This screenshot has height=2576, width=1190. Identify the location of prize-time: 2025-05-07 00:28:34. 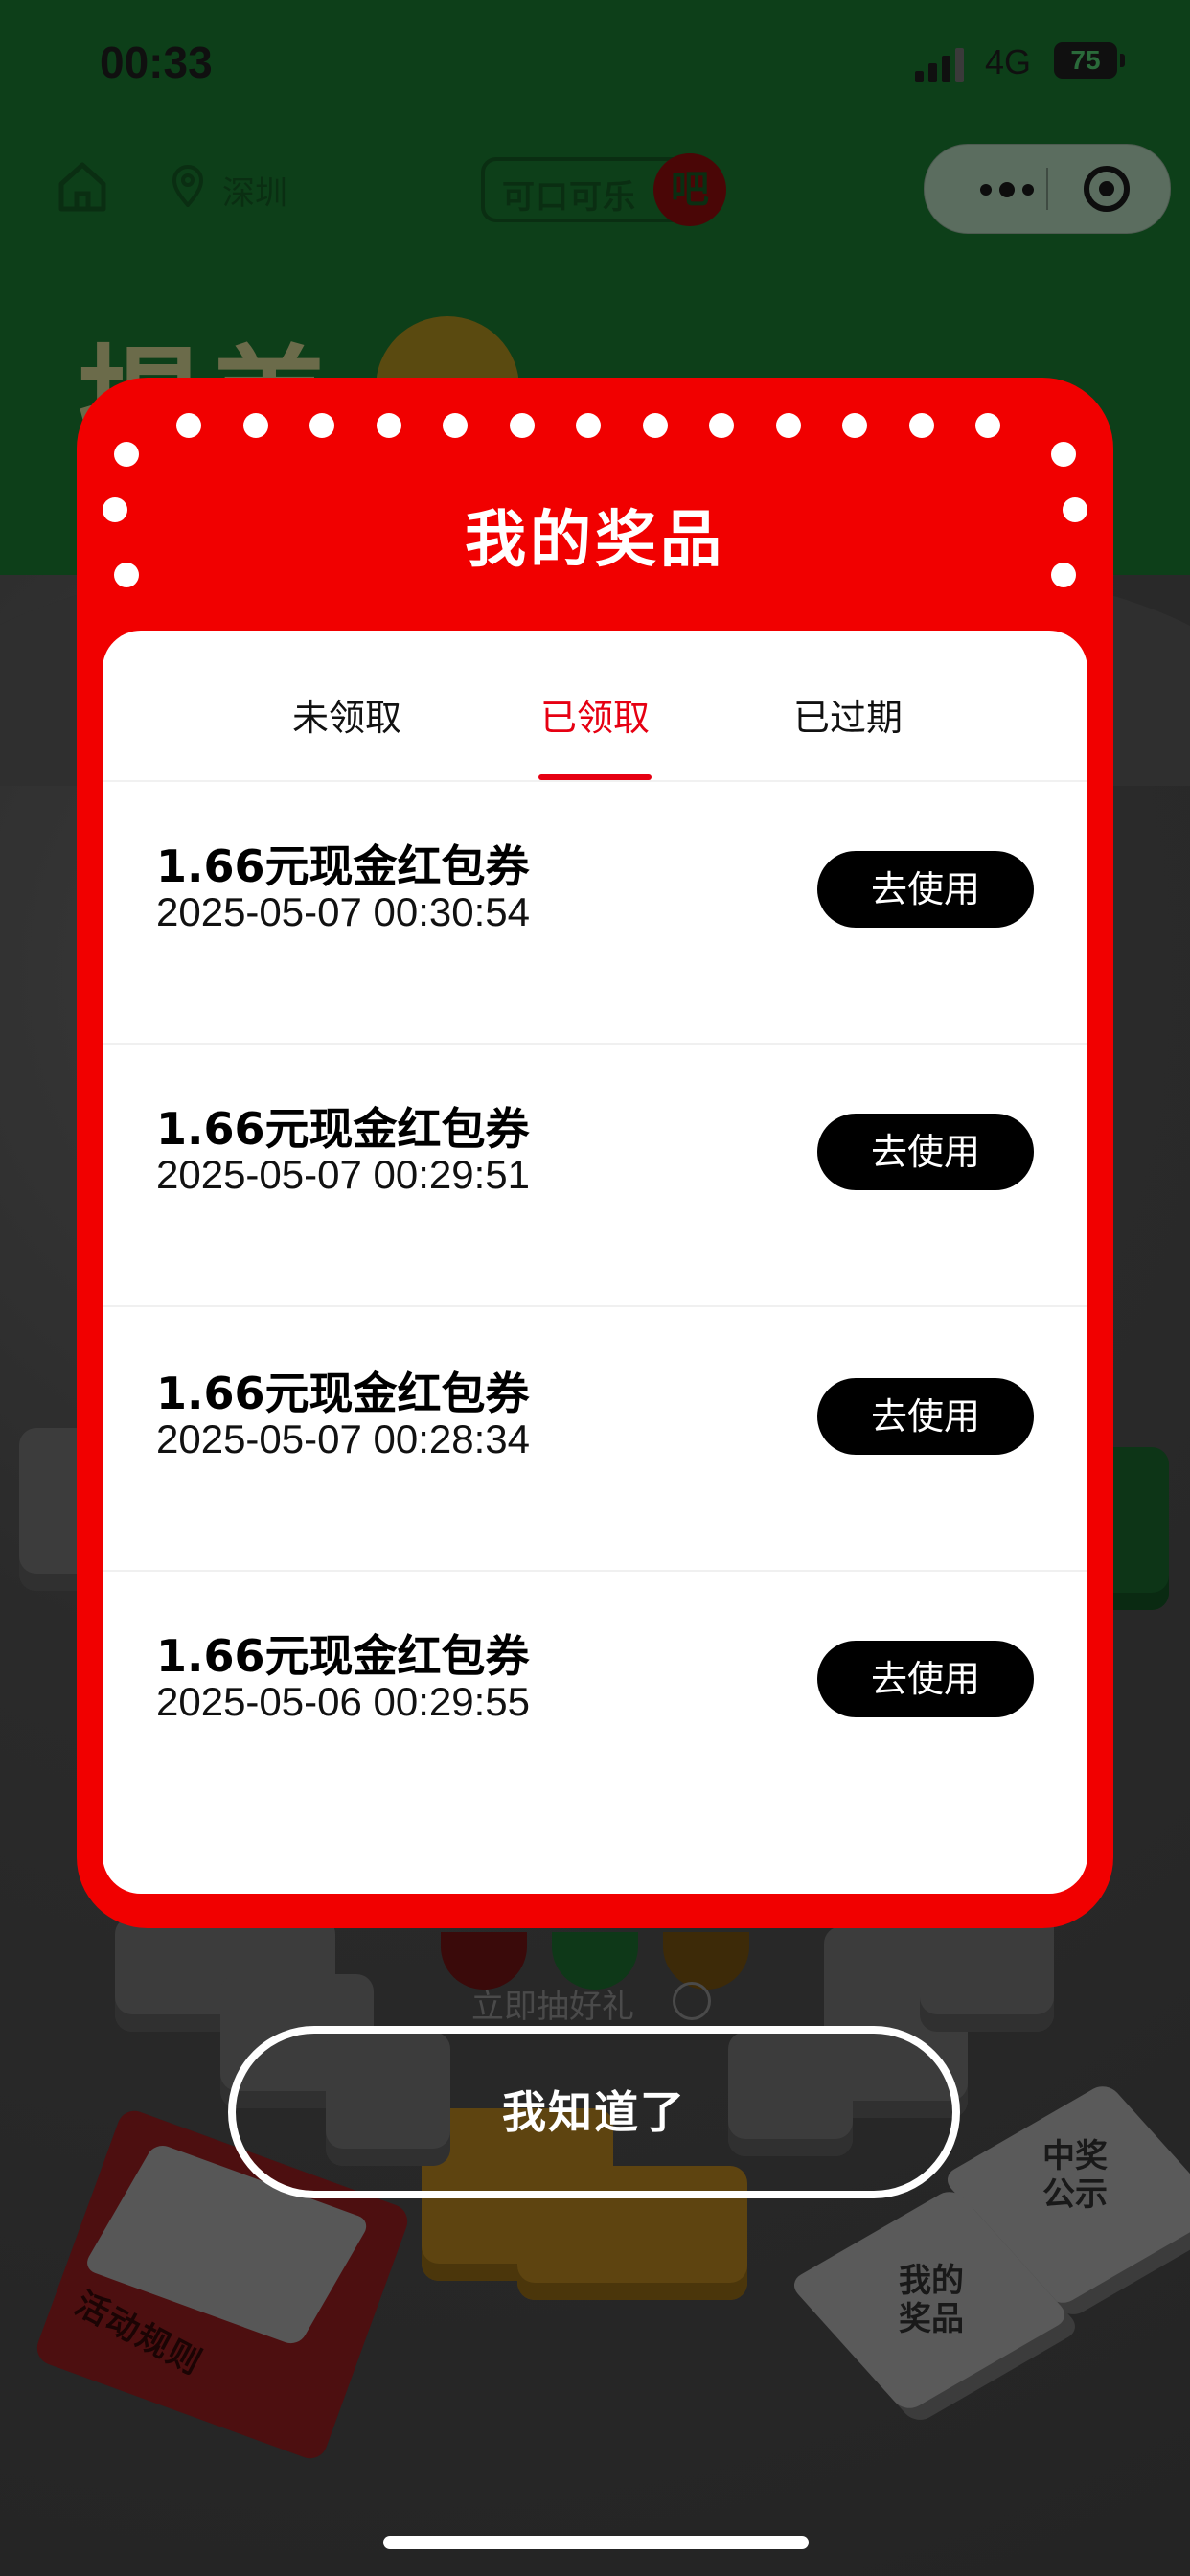
(343, 1438).